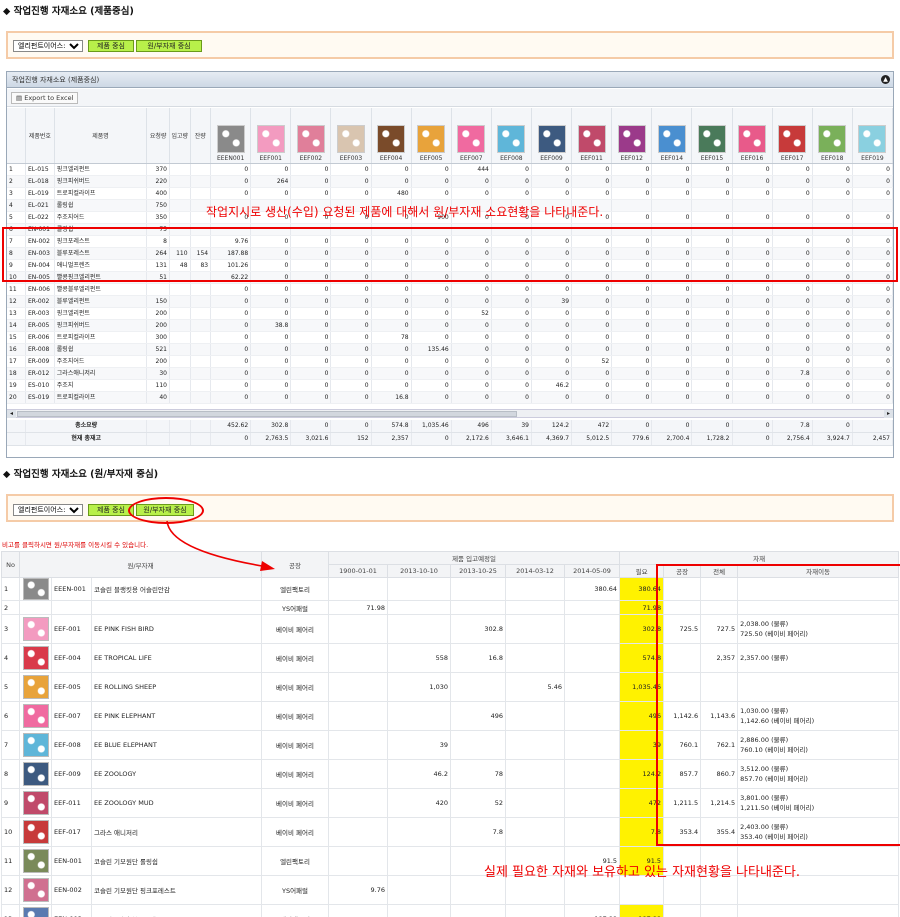  What do you see at coordinates (885, 79) in the screenshot?
I see `collapse-icon: ▲` at bounding box center [885, 79].